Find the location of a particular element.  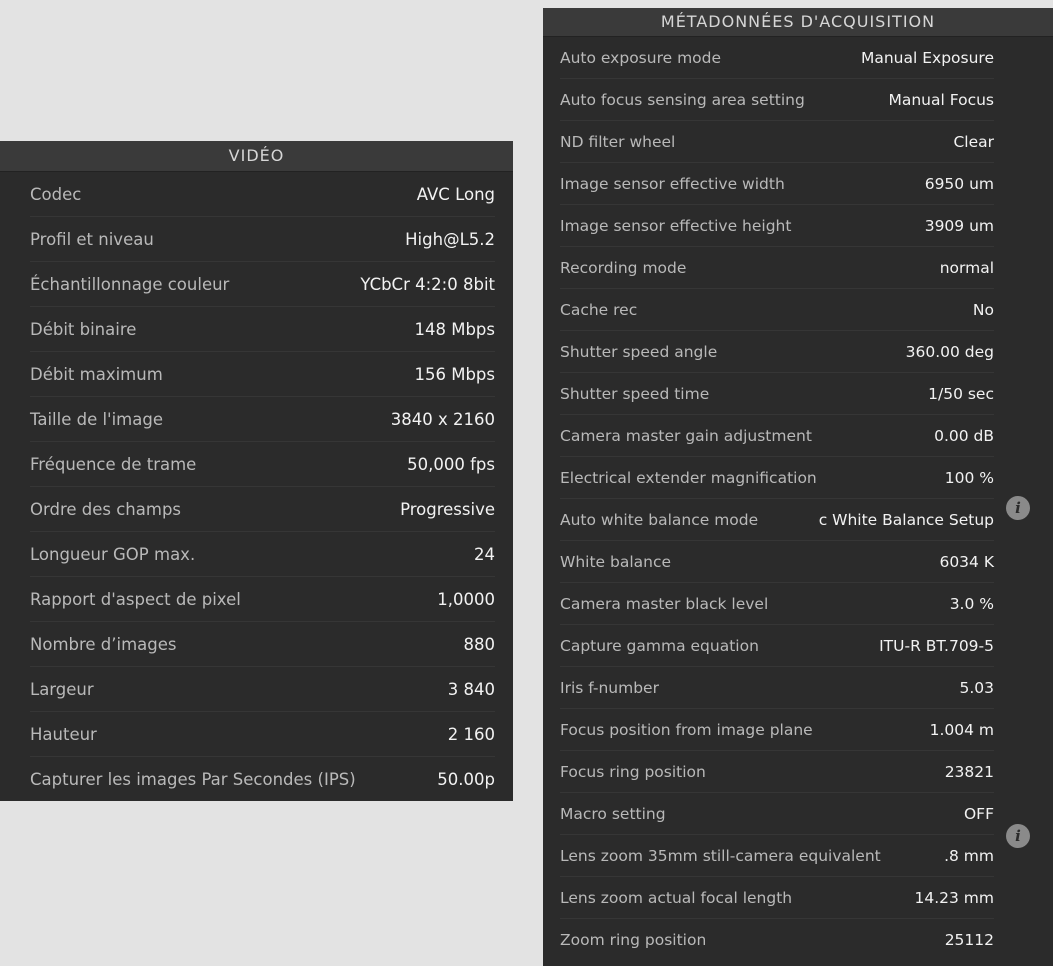

row-label: Largeur is located at coordinates (62, 689).